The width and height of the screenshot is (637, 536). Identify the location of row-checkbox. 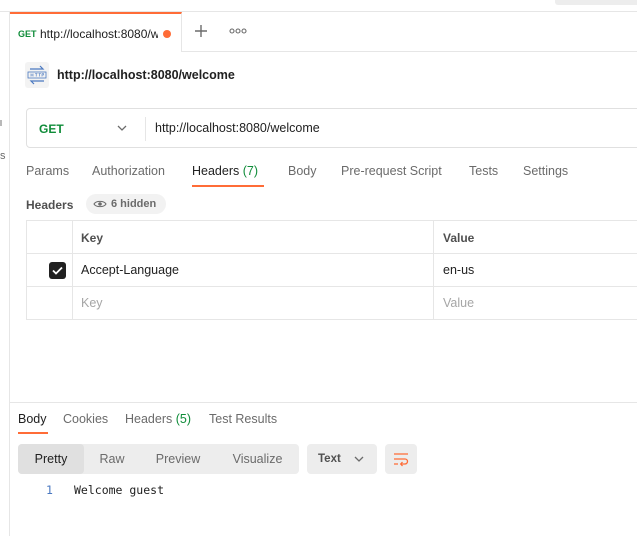
(57, 270).